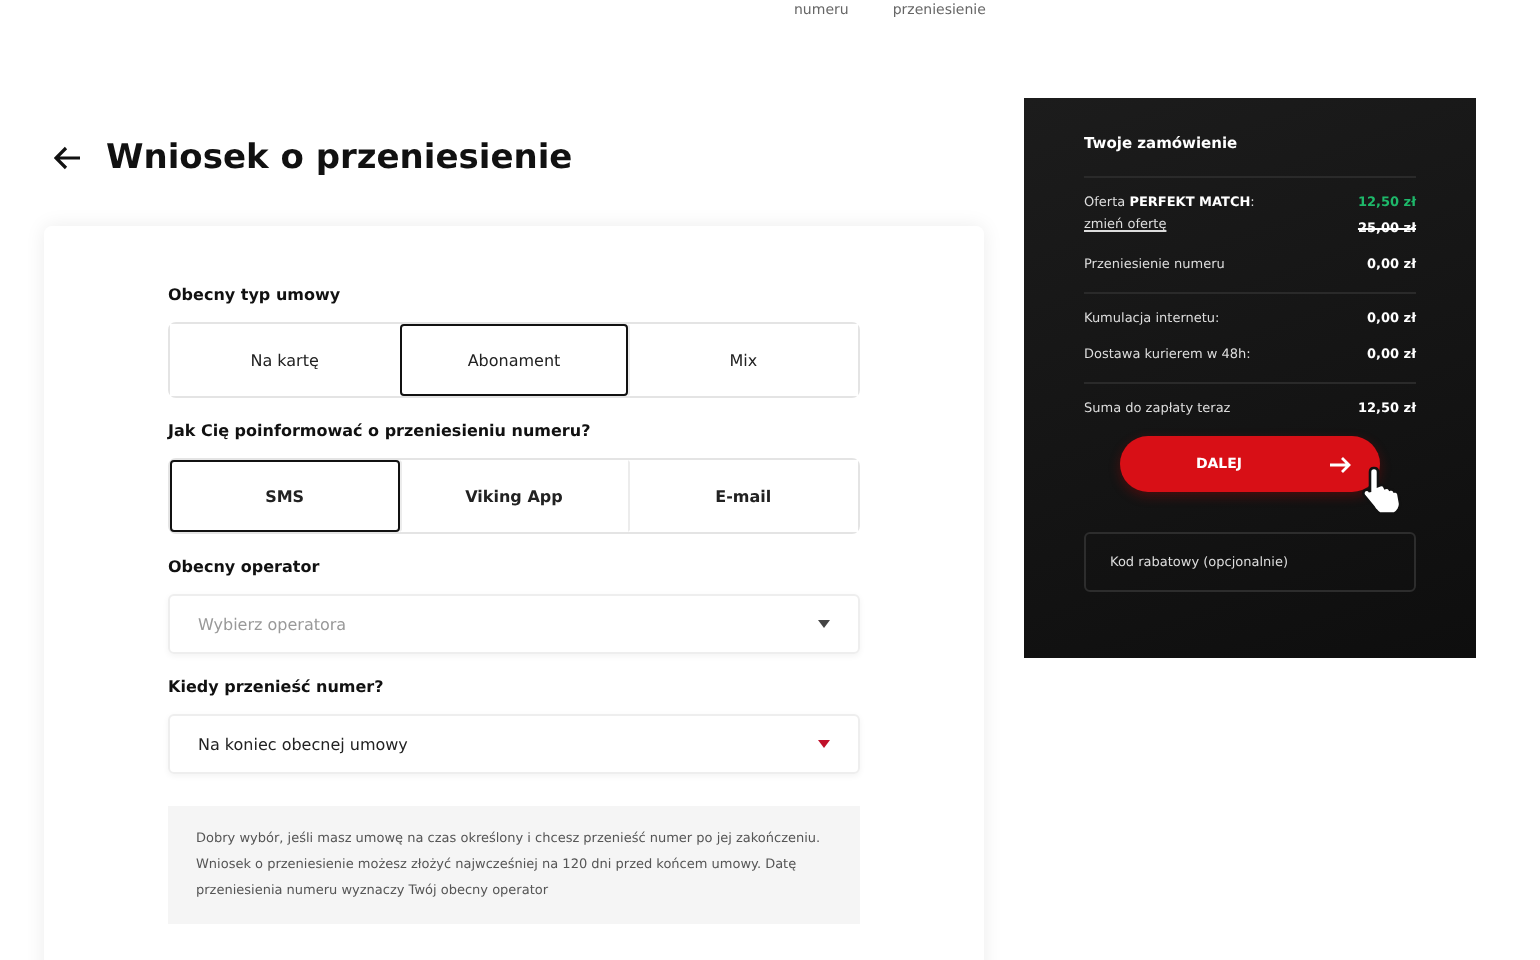  I want to click on page-title: Wniosek o przeniesienie, so click(339, 158).